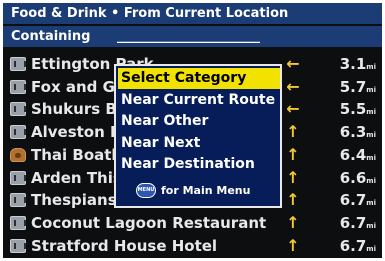  I want to click on menu-key-icon: MENU, so click(146, 190).